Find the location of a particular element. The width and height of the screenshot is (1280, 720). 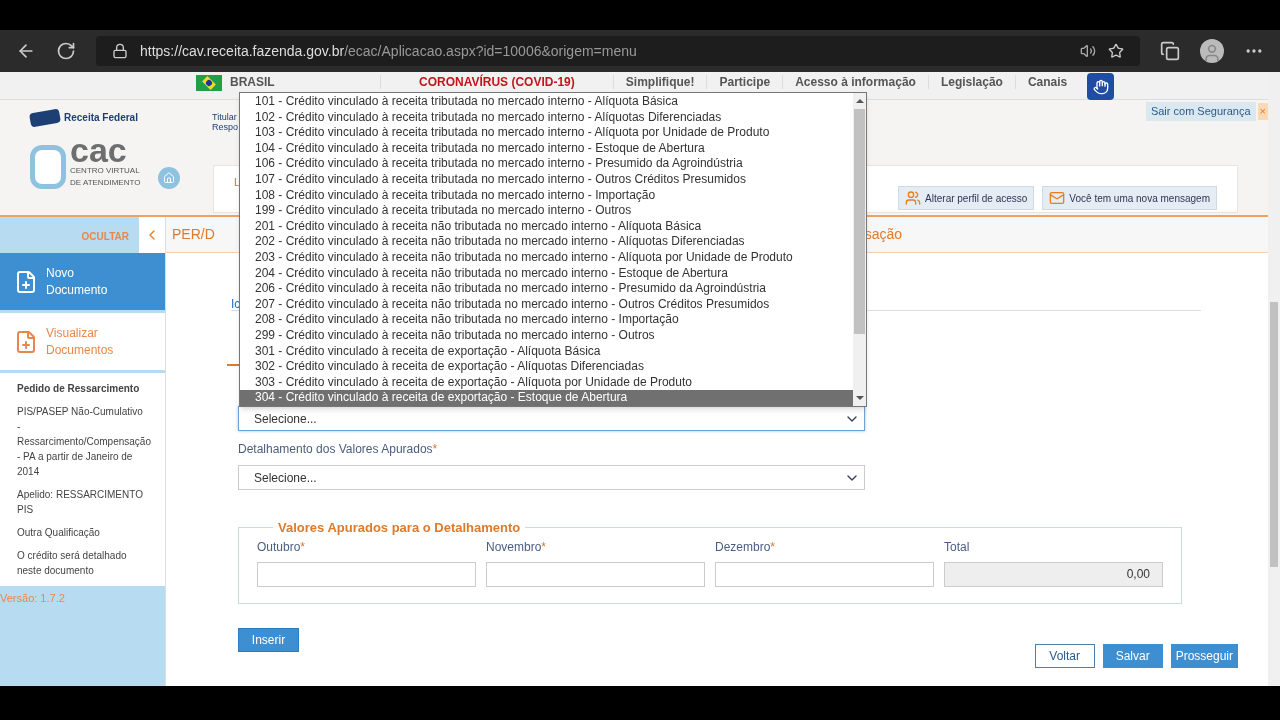

scrollbar is located at coordinates (1274, 379).